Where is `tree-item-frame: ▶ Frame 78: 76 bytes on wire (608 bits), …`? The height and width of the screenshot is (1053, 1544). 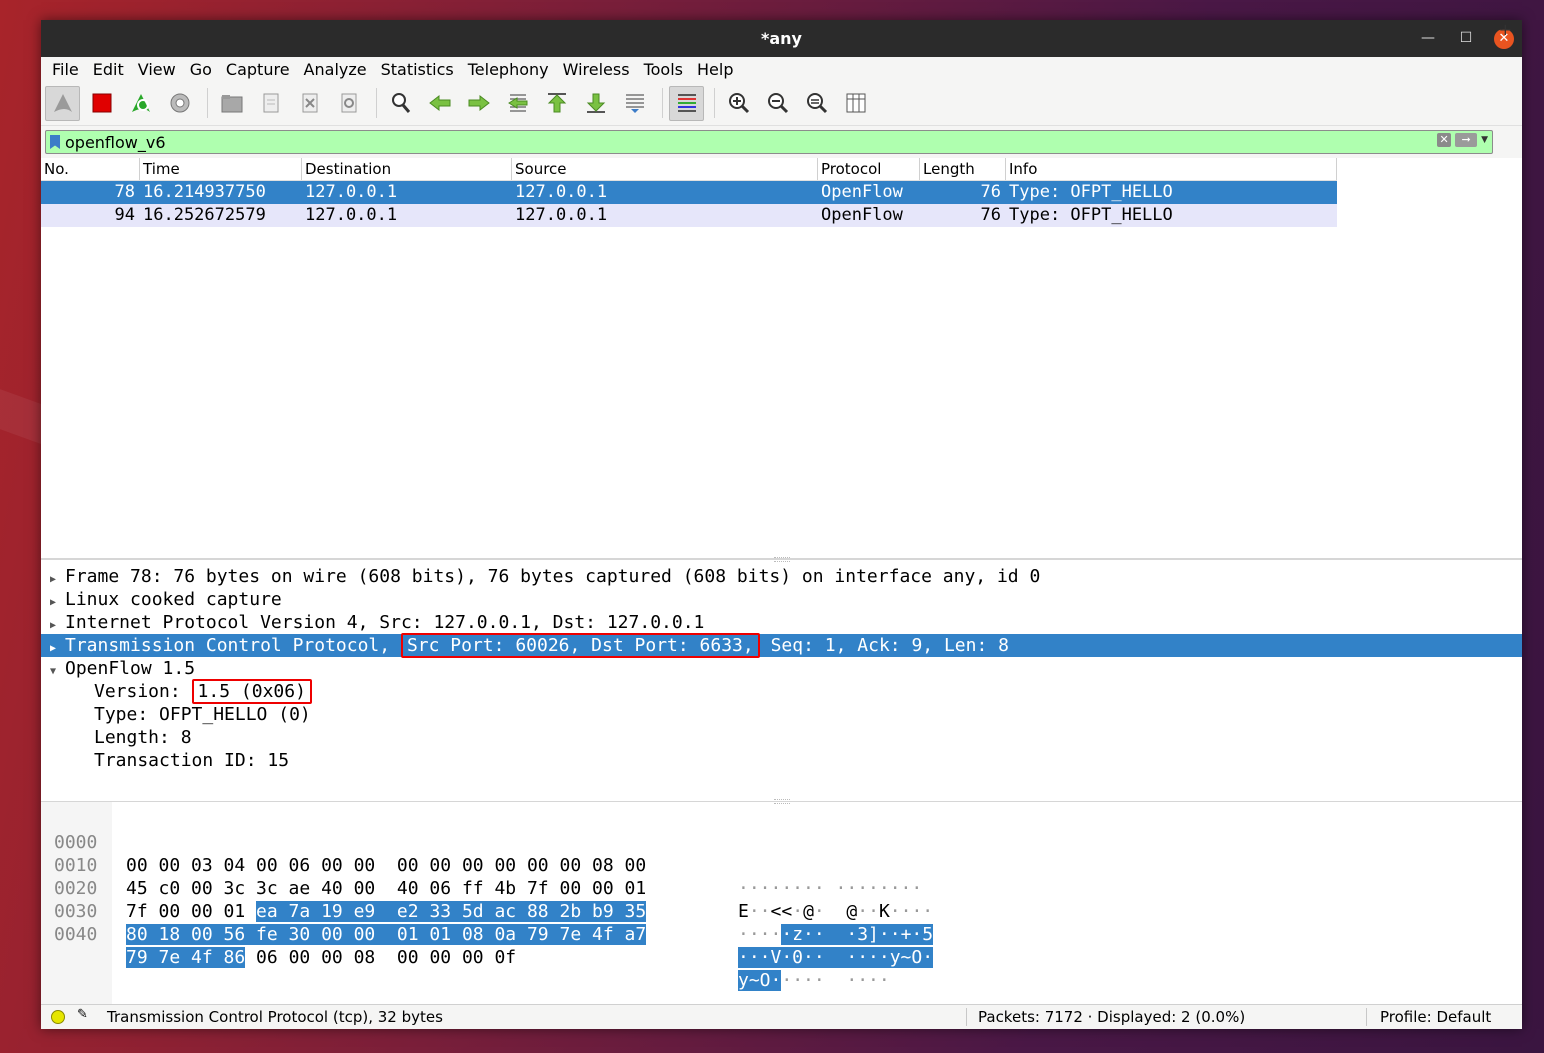 tree-item-frame: ▶ Frame 78: 76 bytes on wire (608 bits), … is located at coordinates (781, 576).